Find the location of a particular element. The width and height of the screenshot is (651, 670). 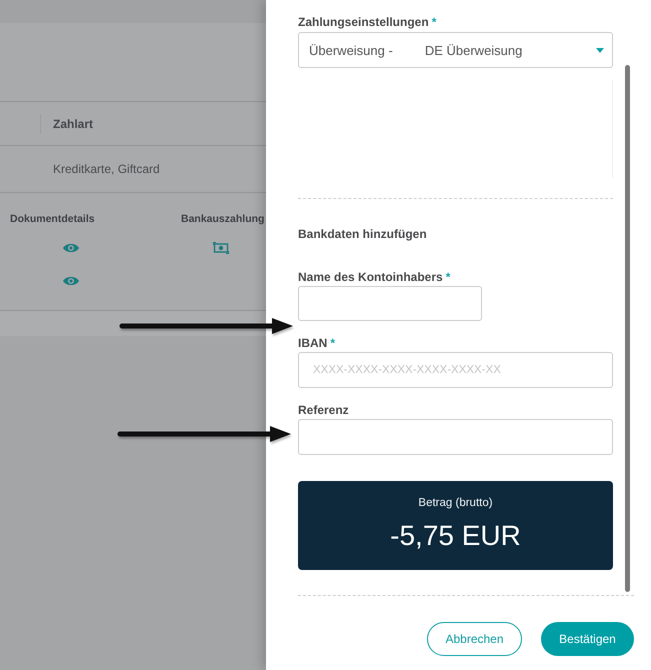

column-header: Zahlart is located at coordinates (73, 123).